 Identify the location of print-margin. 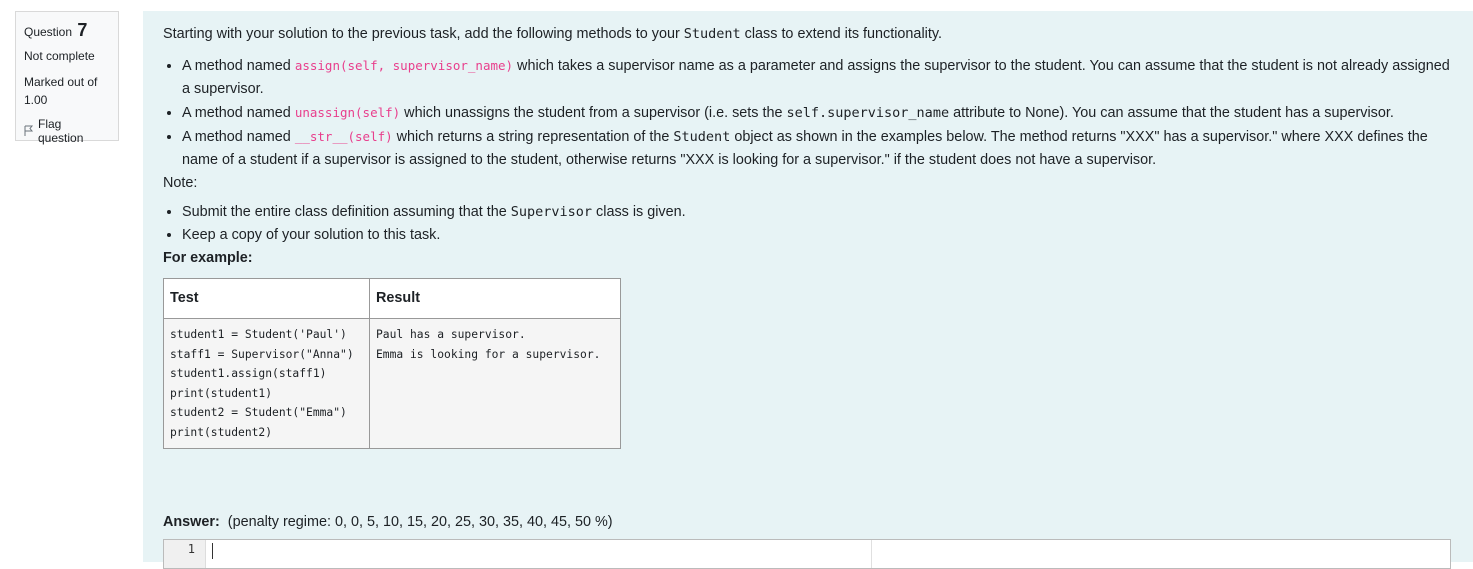
(871, 554).